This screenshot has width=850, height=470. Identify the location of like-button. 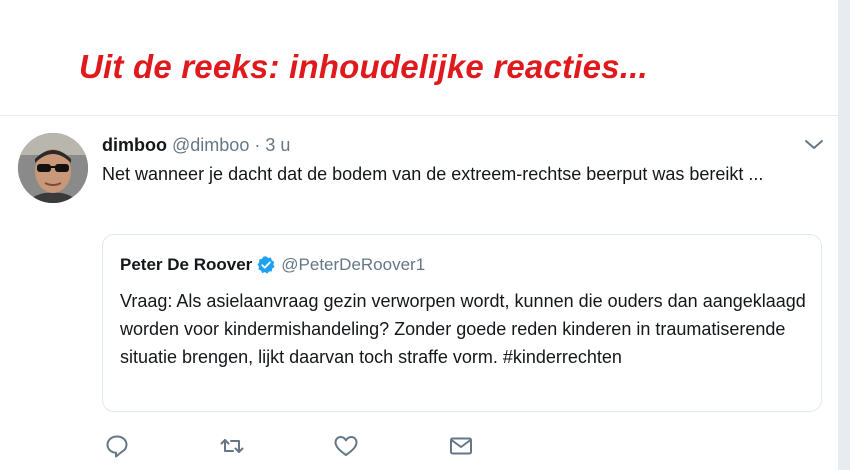
(346, 446).